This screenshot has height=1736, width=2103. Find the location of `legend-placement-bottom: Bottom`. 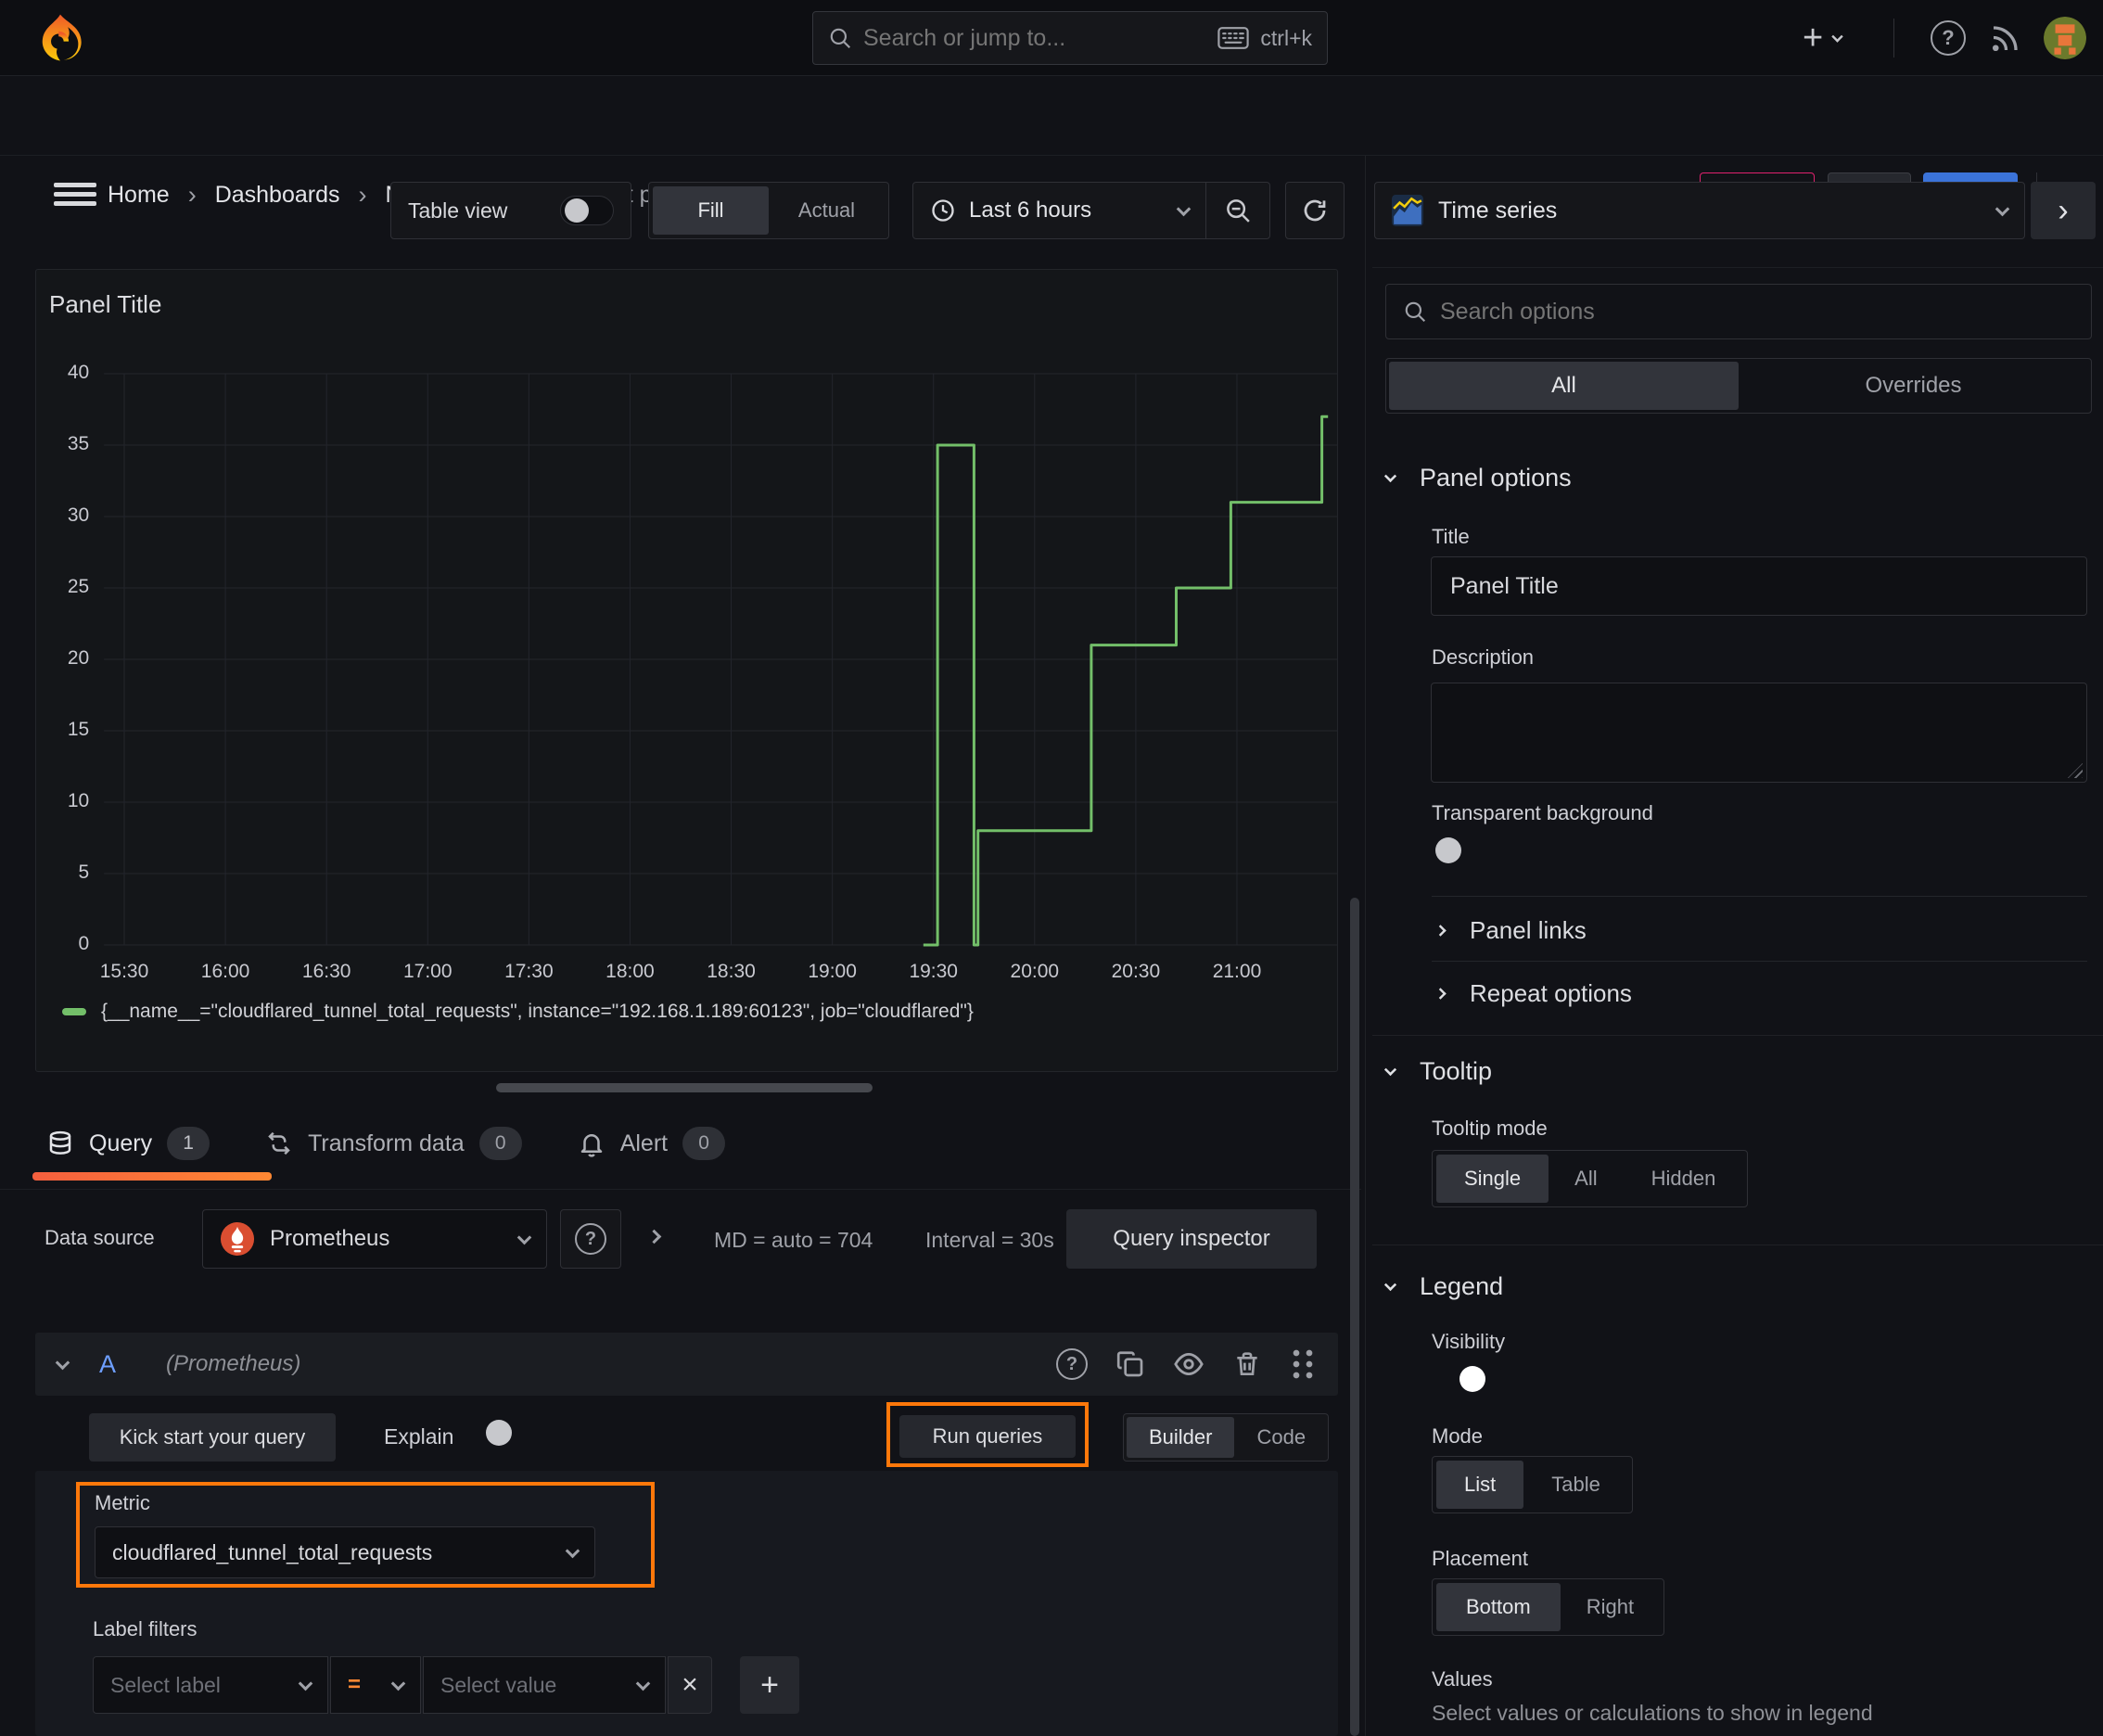

legend-placement-bottom: Bottom is located at coordinates (1498, 1607).